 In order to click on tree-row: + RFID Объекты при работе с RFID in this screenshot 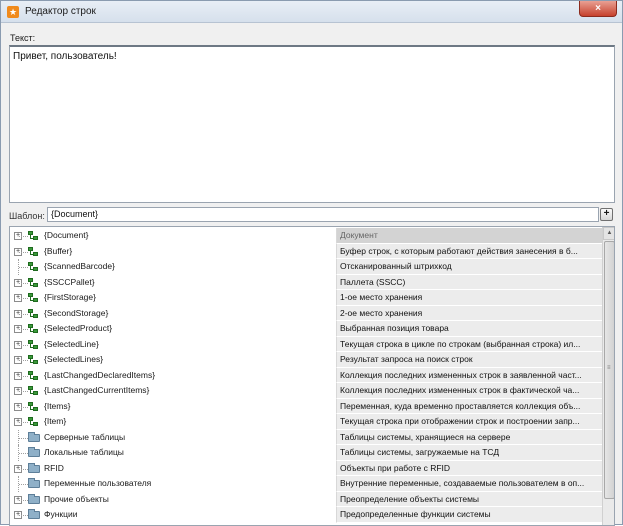, I will do `click(306, 468)`.